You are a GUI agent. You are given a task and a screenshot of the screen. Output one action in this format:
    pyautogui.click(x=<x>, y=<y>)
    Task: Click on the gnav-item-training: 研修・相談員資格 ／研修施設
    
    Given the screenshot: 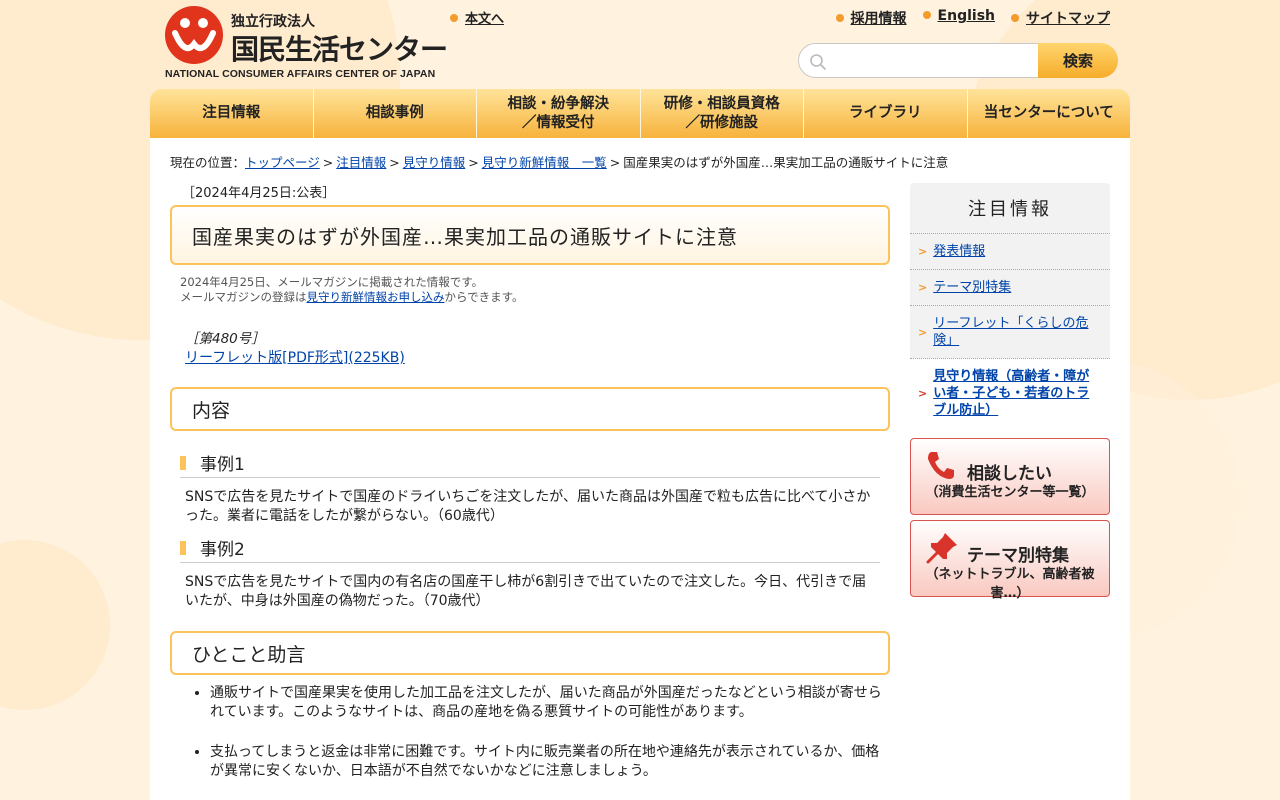 What is the action you would take?
    pyautogui.click(x=722, y=113)
    